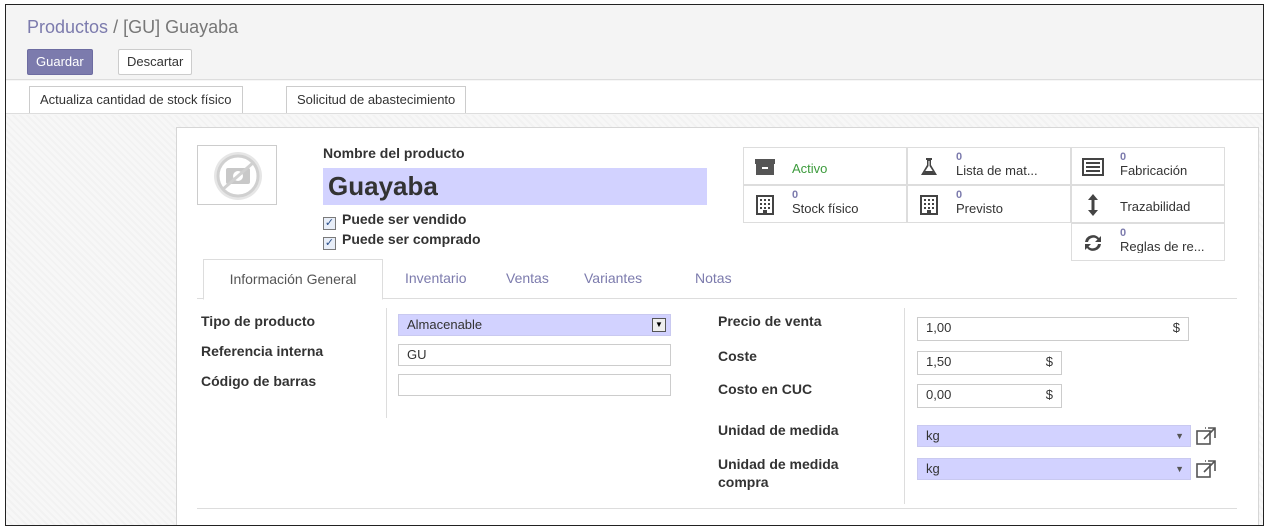 Image resolution: width=1268 pixels, height=530 pixels. What do you see at coordinates (1054, 436) in the screenshot?
I see `uom-select: kg ▼` at bounding box center [1054, 436].